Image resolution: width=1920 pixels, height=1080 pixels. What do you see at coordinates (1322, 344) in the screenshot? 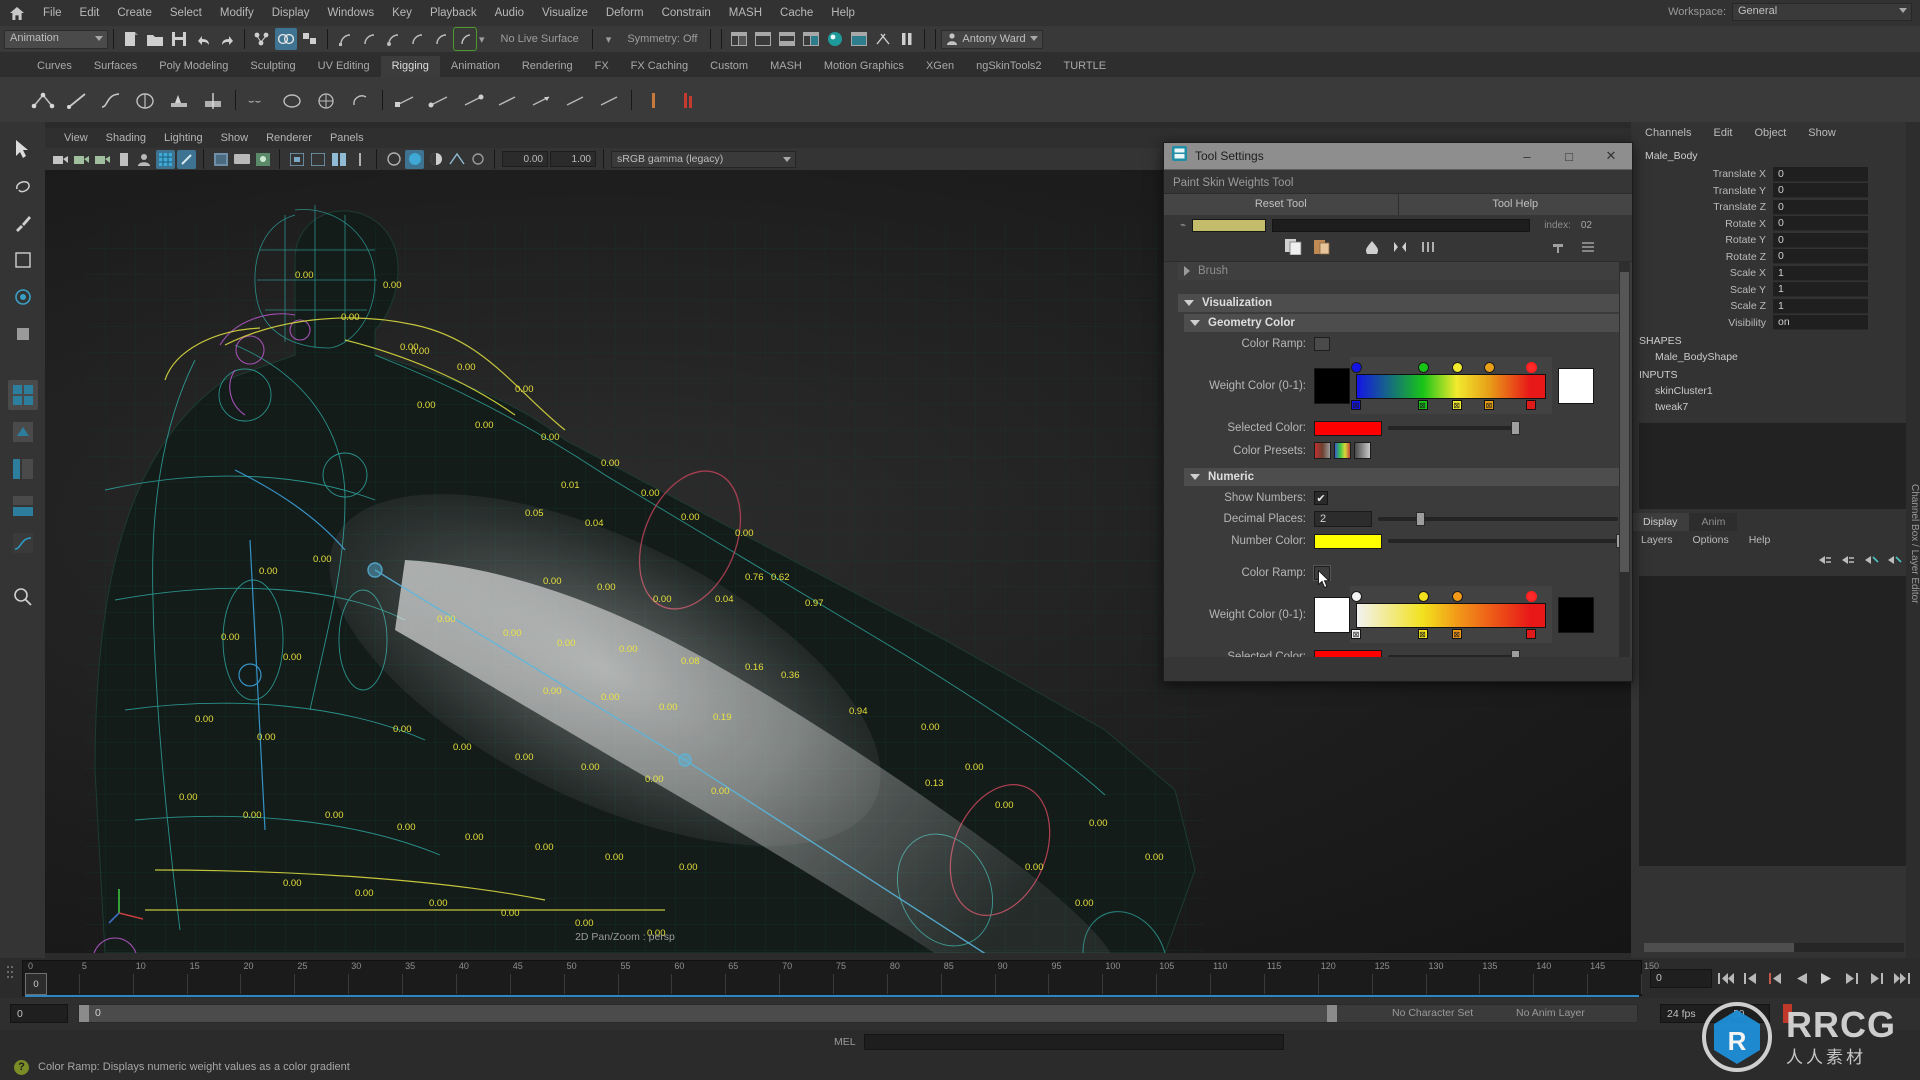
I see `geo-color-ramp-checkbox` at bounding box center [1322, 344].